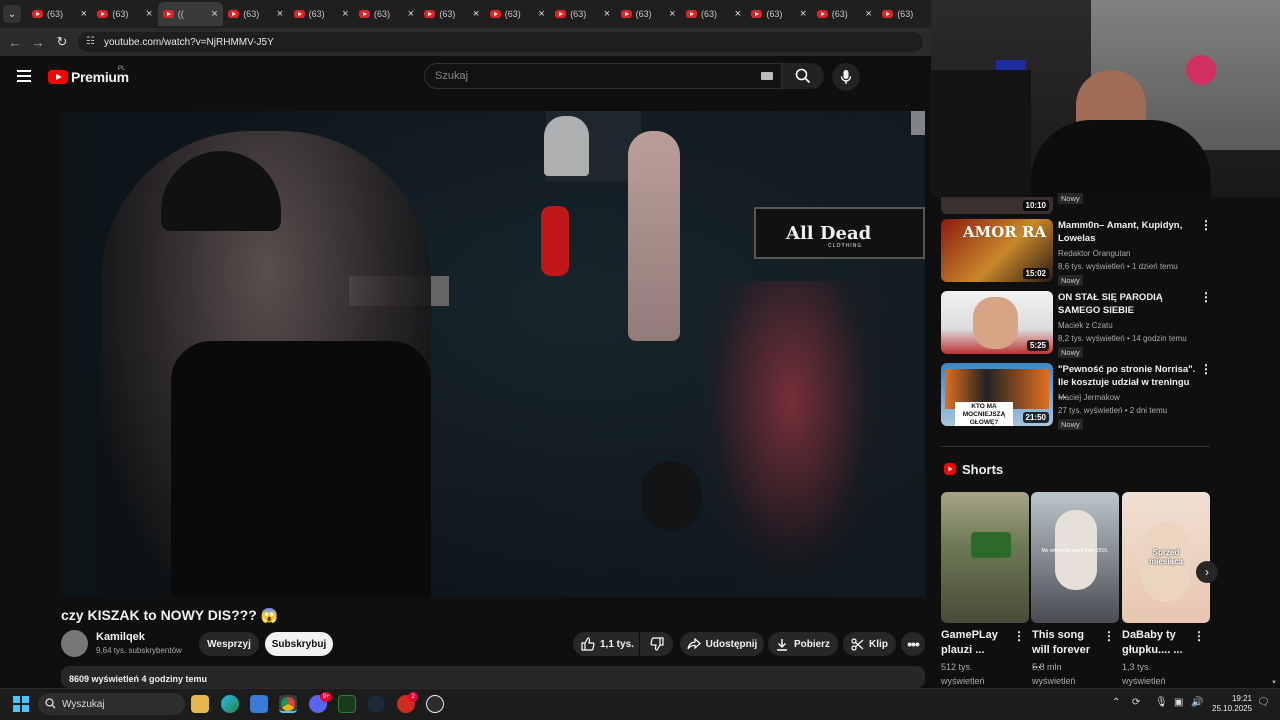 This screenshot has height=720, width=1280. What do you see at coordinates (1161, 702) in the screenshot?
I see `microphone-icon: 🎙` at bounding box center [1161, 702].